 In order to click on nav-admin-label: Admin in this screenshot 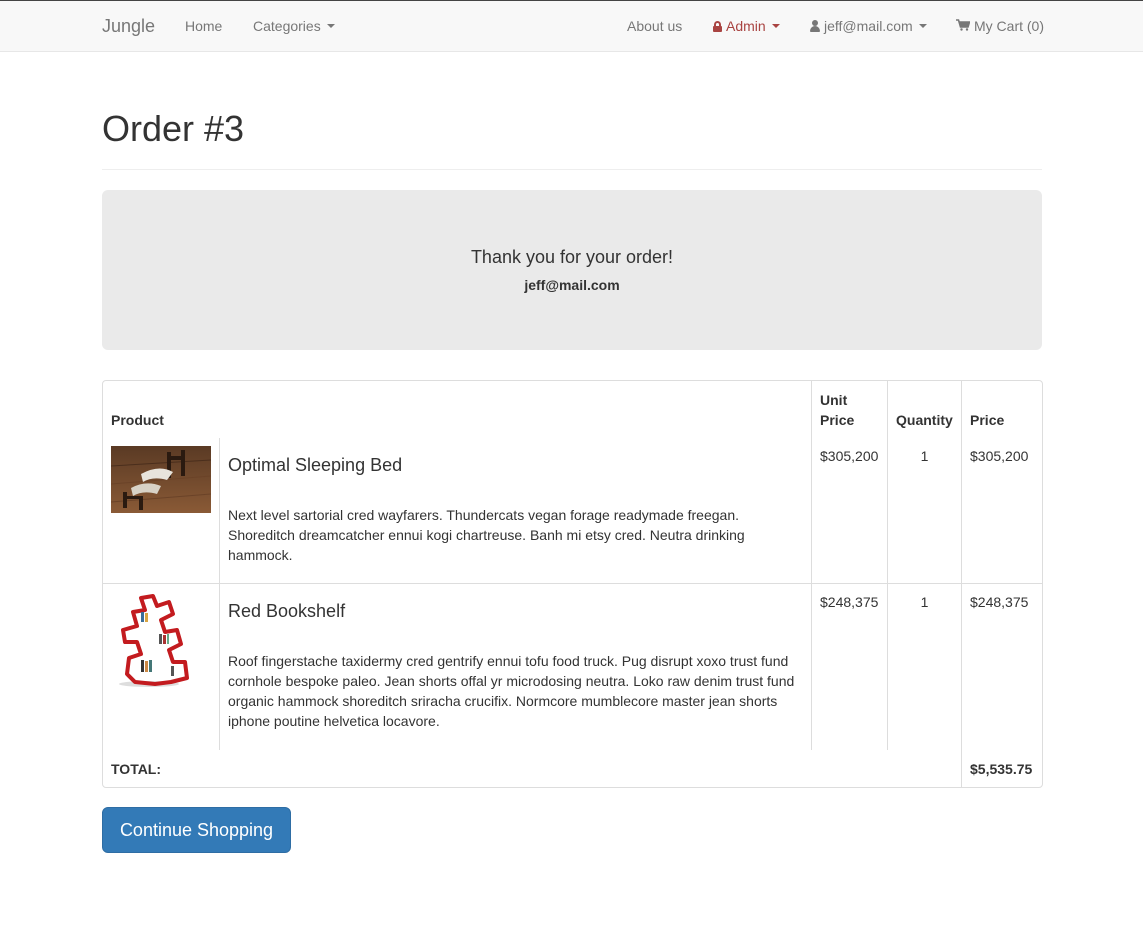, I will do `click(746, 26)`.